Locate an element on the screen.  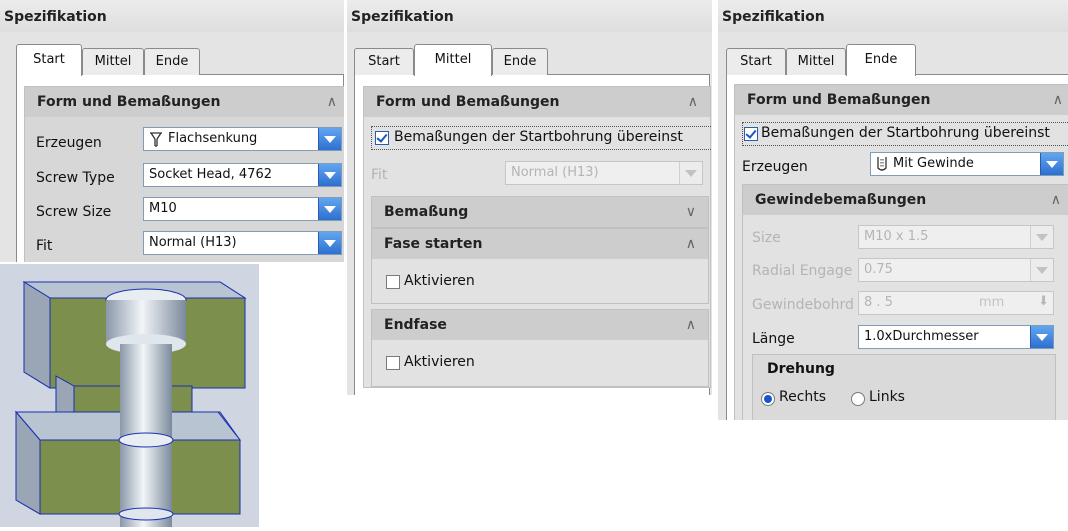
size-value: M10 x 1.5 is located at coordinates (896, 236).